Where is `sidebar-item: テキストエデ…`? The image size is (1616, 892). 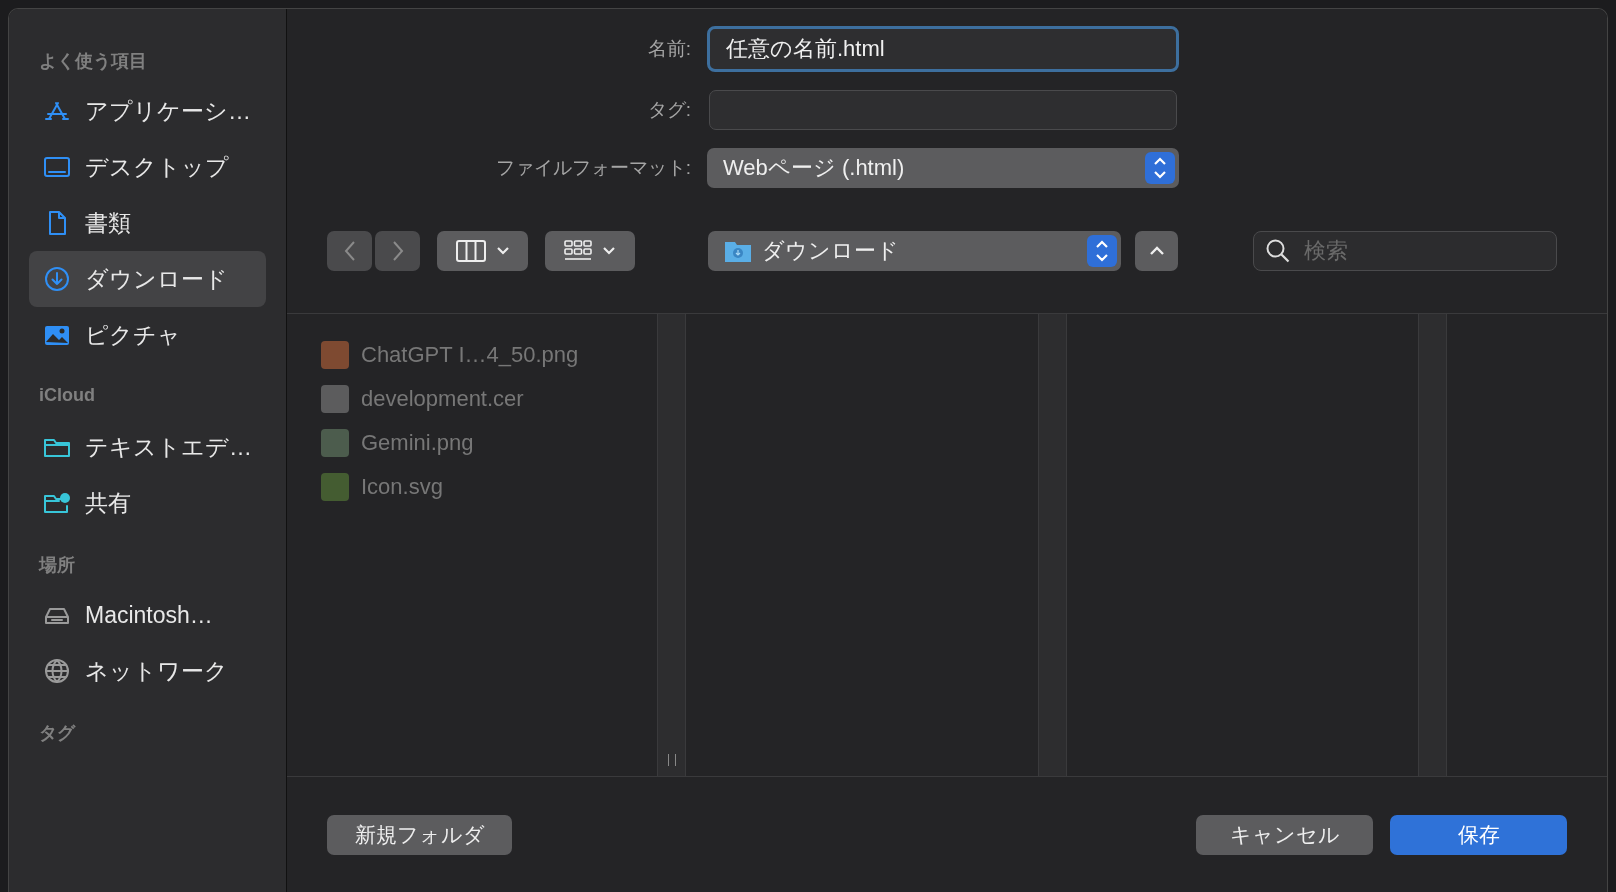
sidebar-item: テキストエデ… is located at coordinates (147, 447).